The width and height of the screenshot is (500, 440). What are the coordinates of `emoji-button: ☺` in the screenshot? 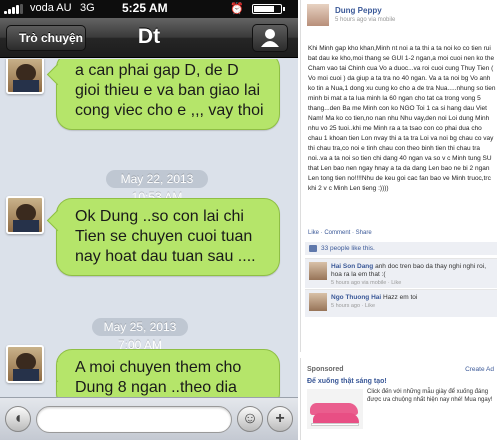 It's located at (250, 419).